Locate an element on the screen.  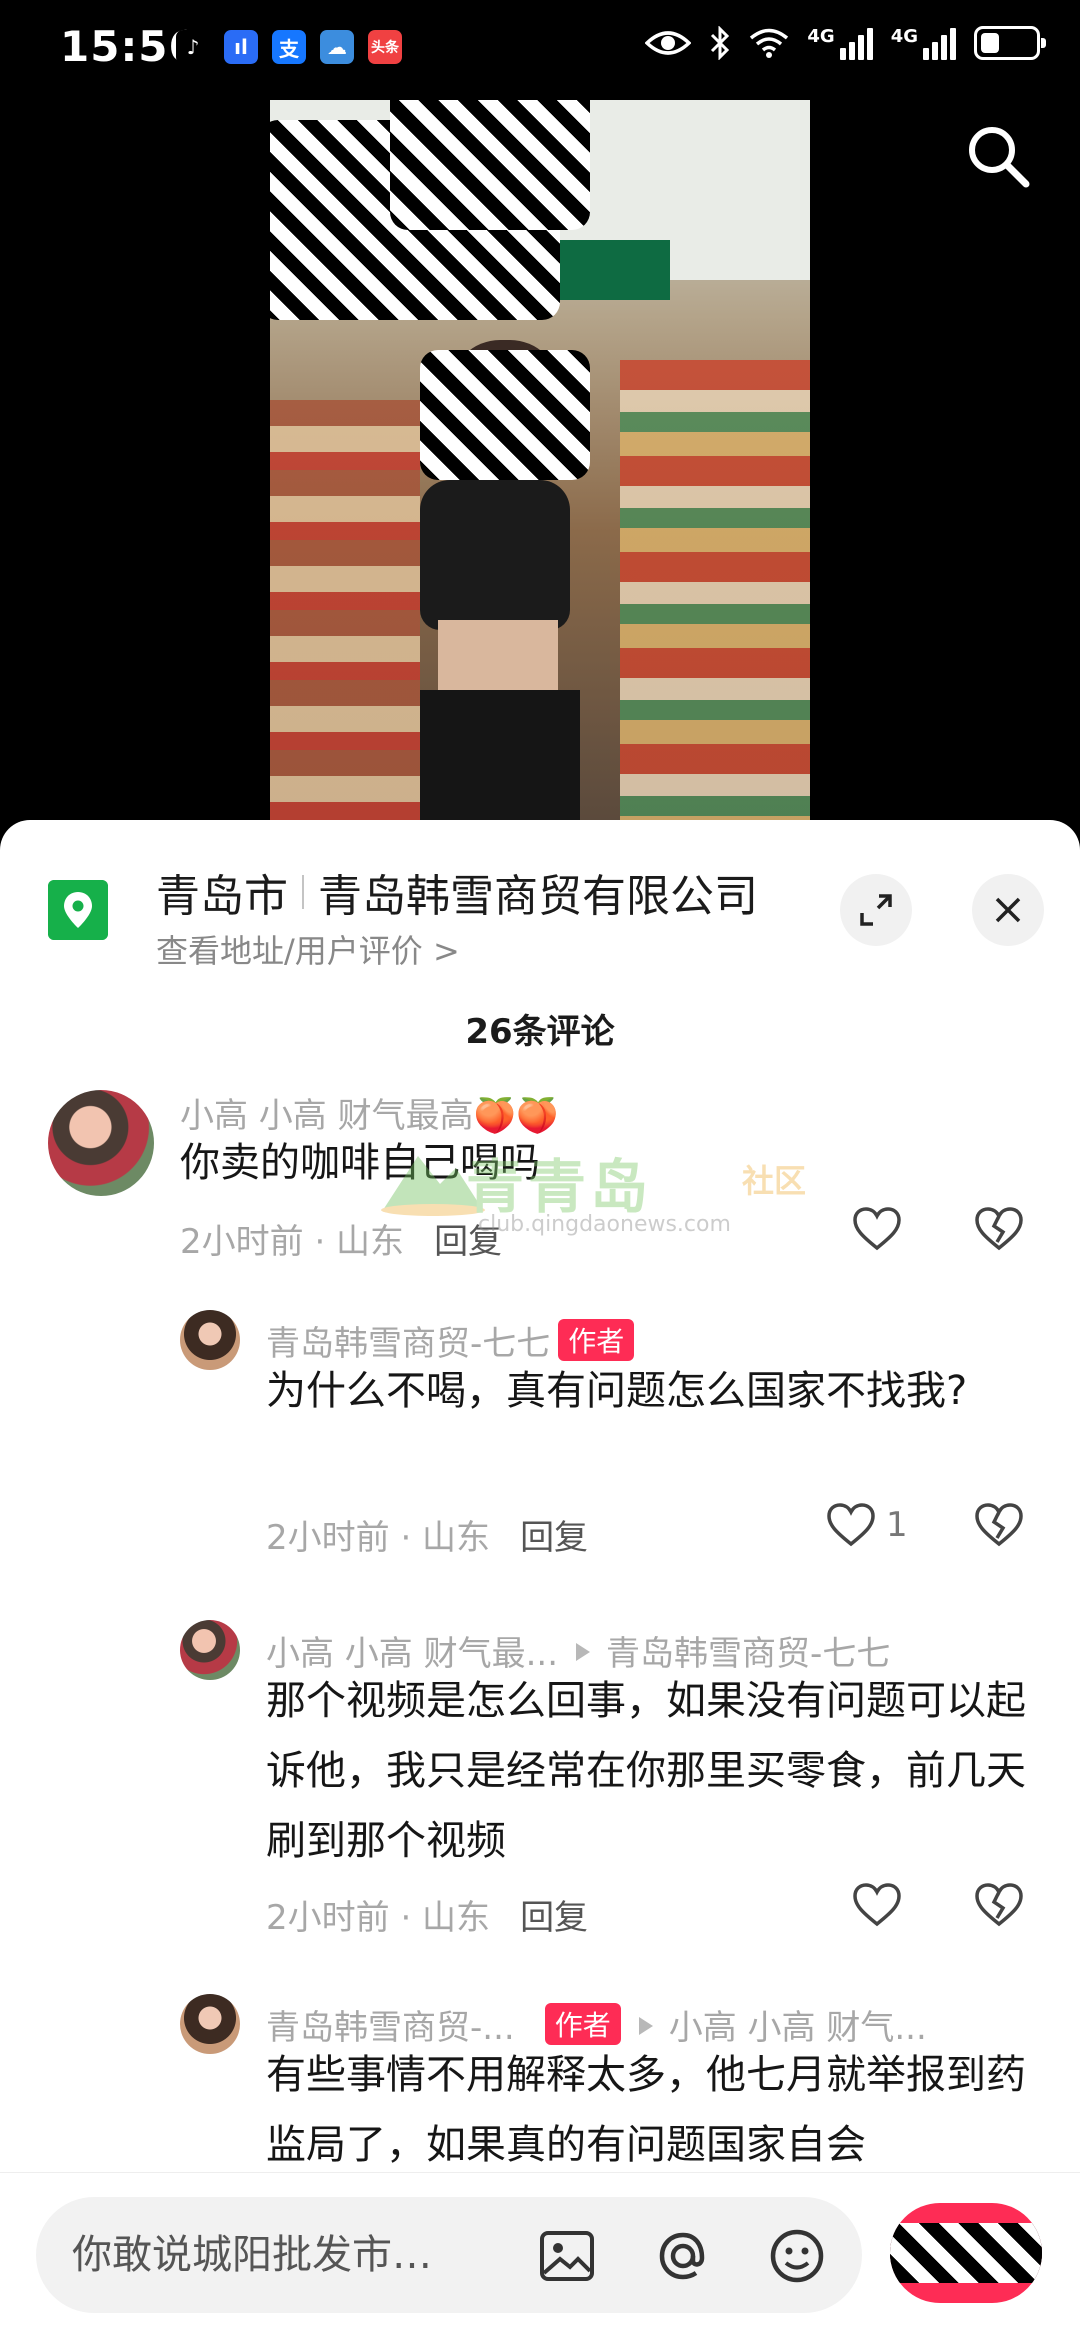
toutiao-icon: 头条 is located at coordinates (385, 47).